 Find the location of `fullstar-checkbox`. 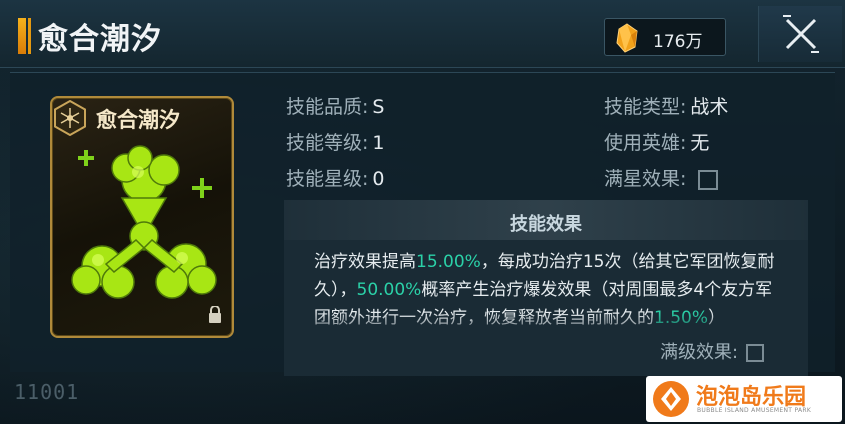

fullstar-checkbox is located at coordinates (708, 179).